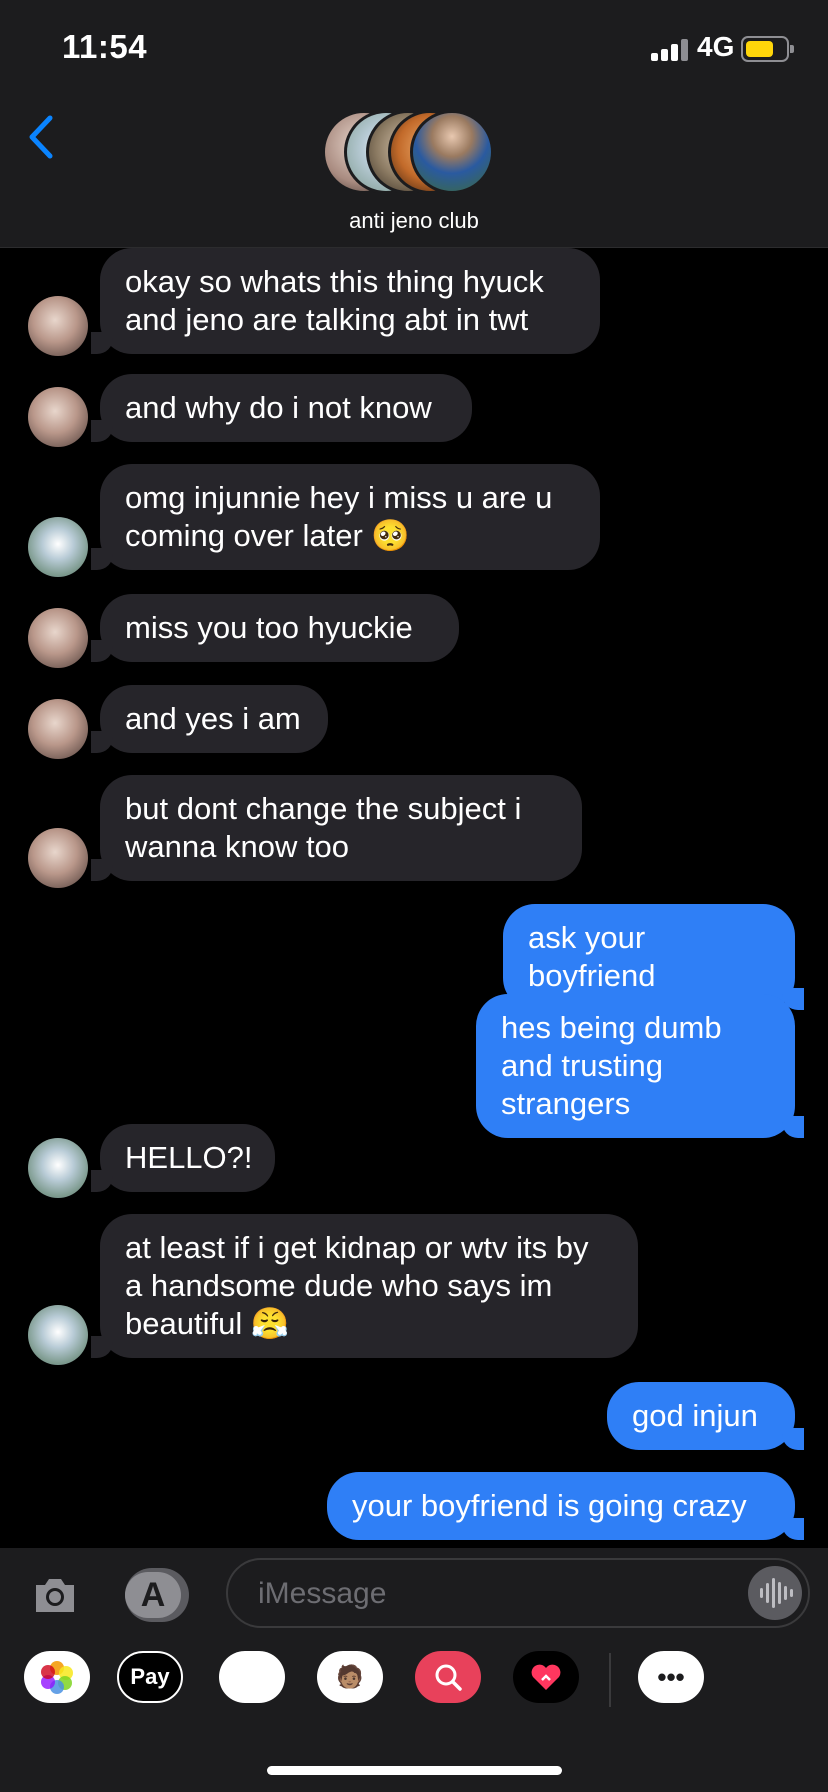 Image resolution: width=828 pixels, height=1792 pixels. I want to click on message-input, so click(488, 1594).